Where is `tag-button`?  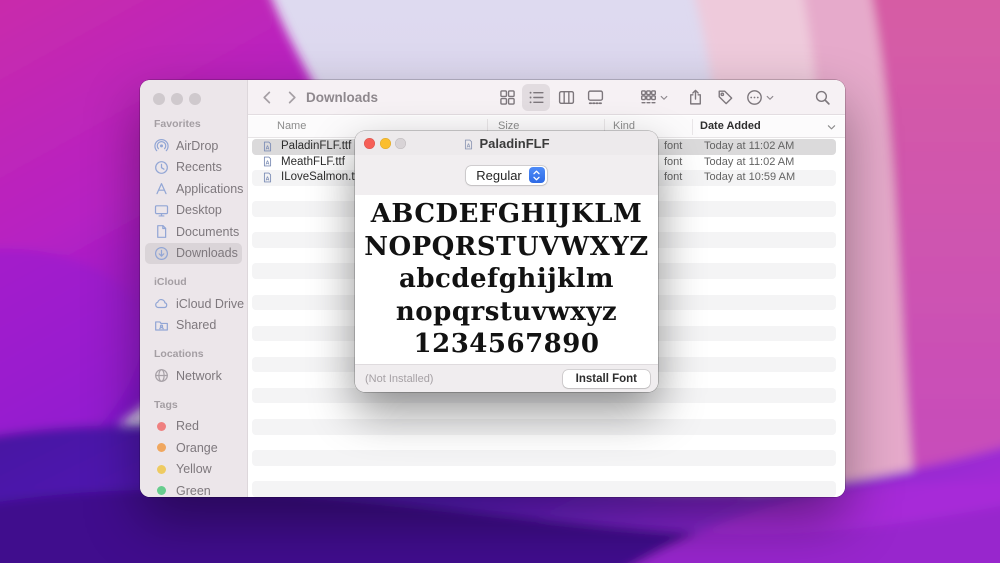
tag-button is located at coordinates (725, 97).